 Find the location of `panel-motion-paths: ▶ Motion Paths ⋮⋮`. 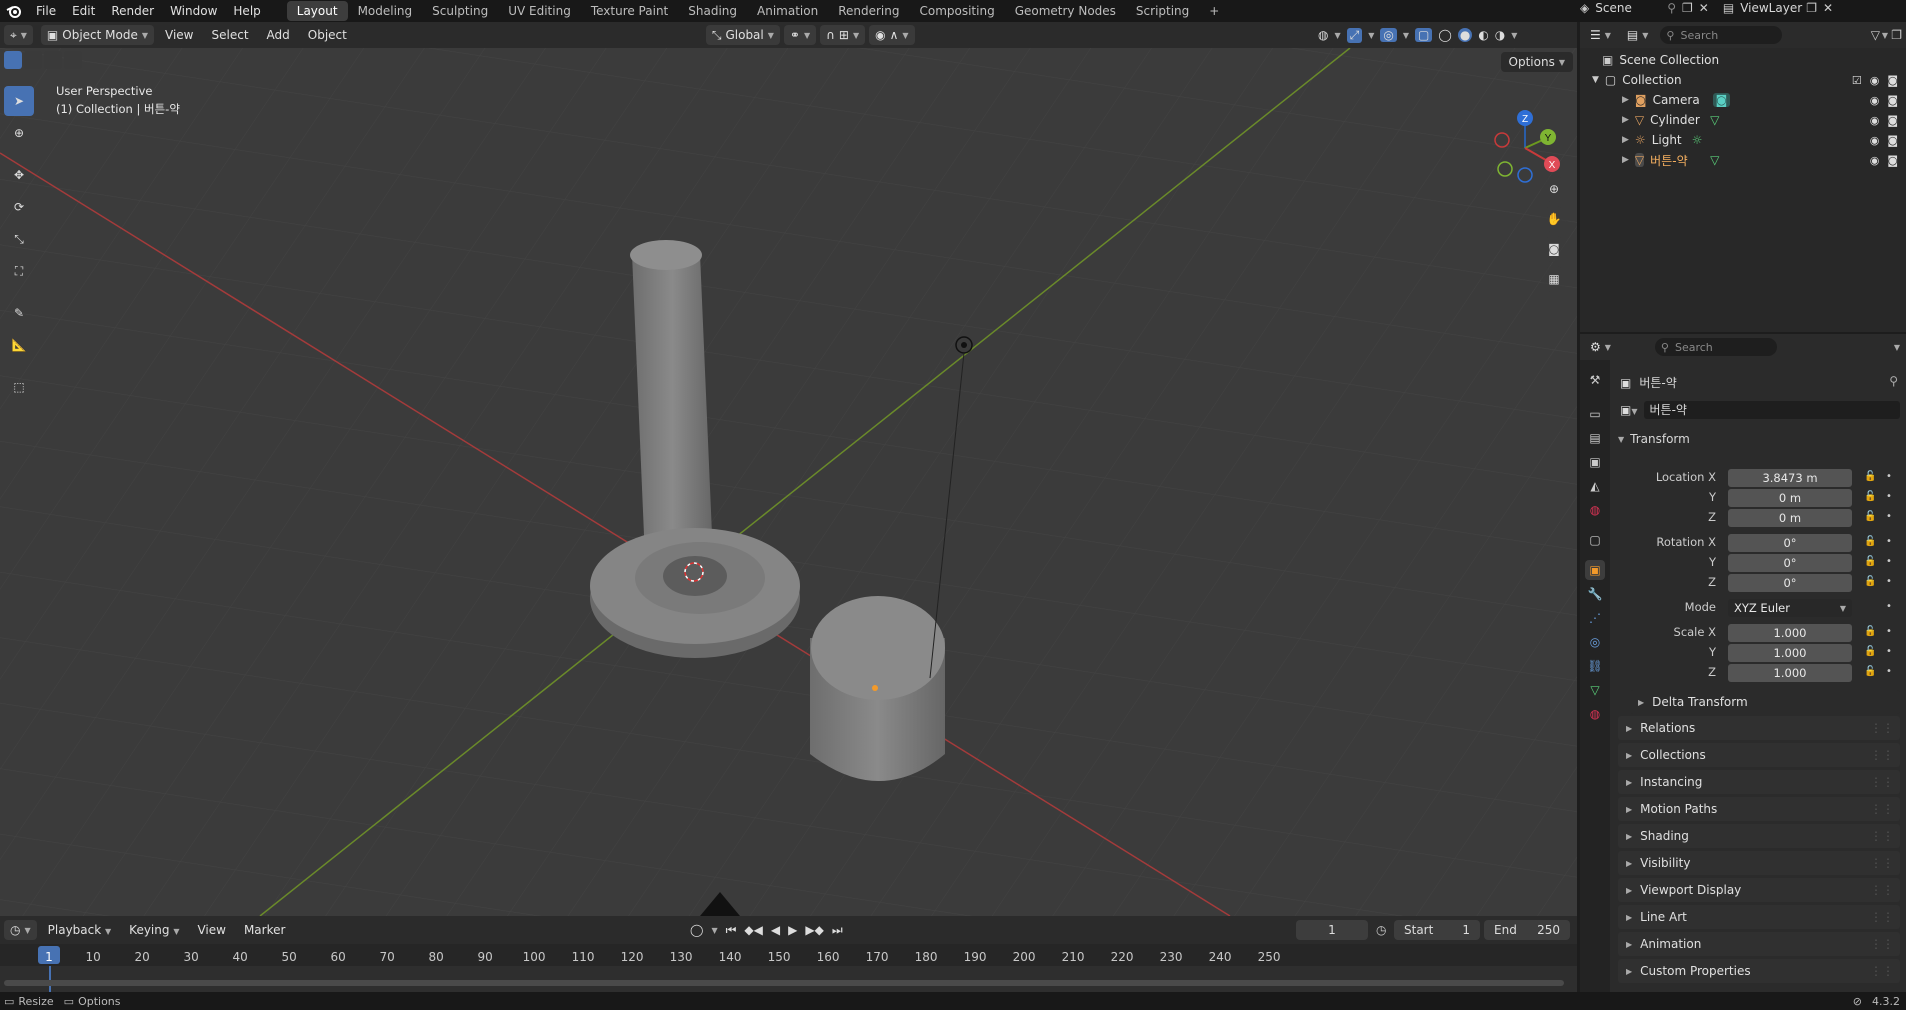

panel-motion-paths: ▶ Motion Paths ⋮⋮ is located at coordinates (1759, 809).